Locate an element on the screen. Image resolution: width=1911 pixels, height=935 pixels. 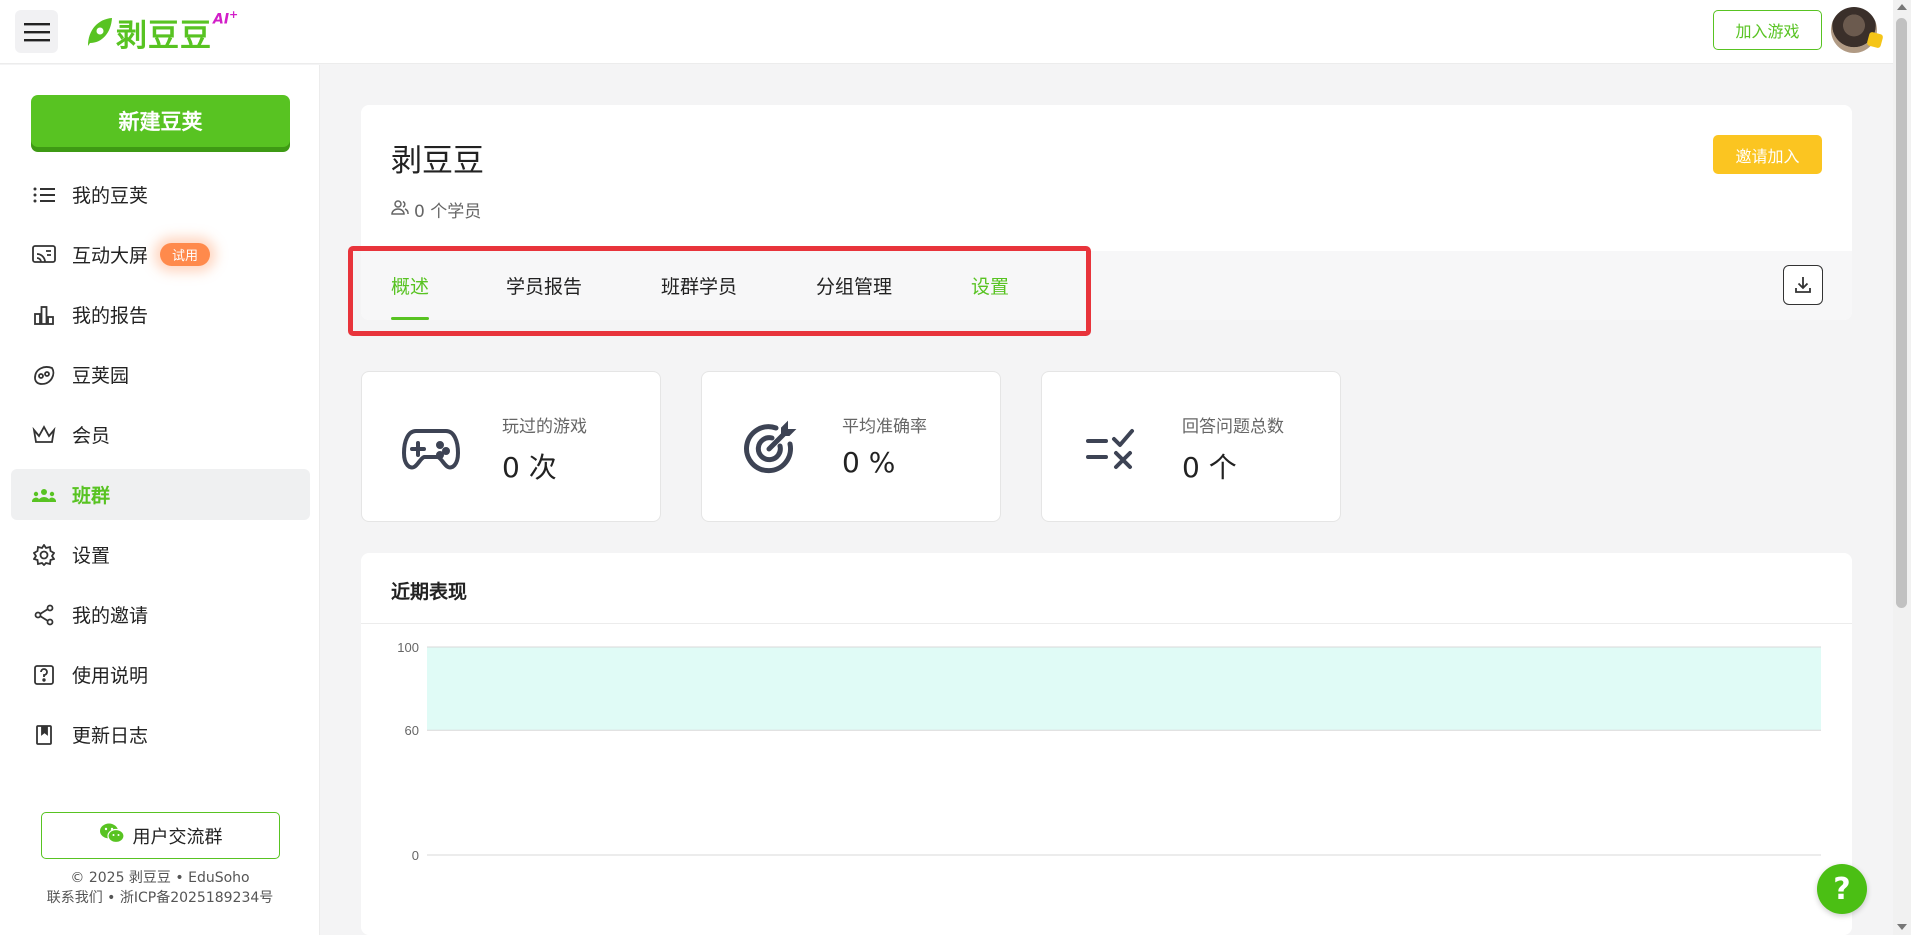
stat-label: 玩过的游戏 is located at coordinates (544, 427).